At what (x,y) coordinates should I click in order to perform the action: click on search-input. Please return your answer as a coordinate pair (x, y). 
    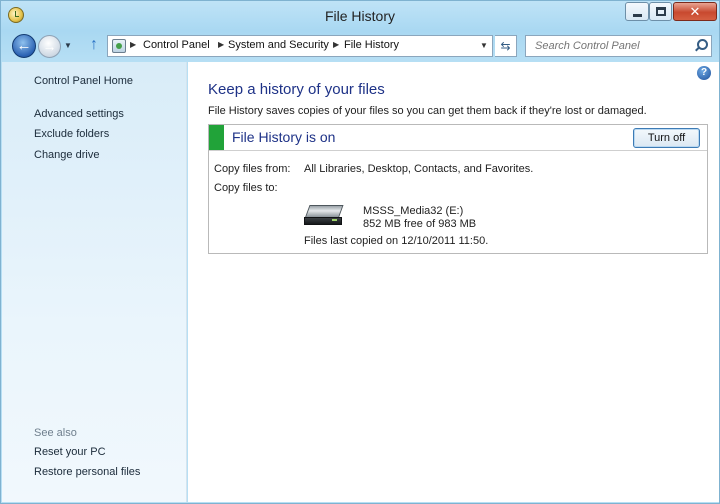
    Looking at the image, I should click on (606, 46).